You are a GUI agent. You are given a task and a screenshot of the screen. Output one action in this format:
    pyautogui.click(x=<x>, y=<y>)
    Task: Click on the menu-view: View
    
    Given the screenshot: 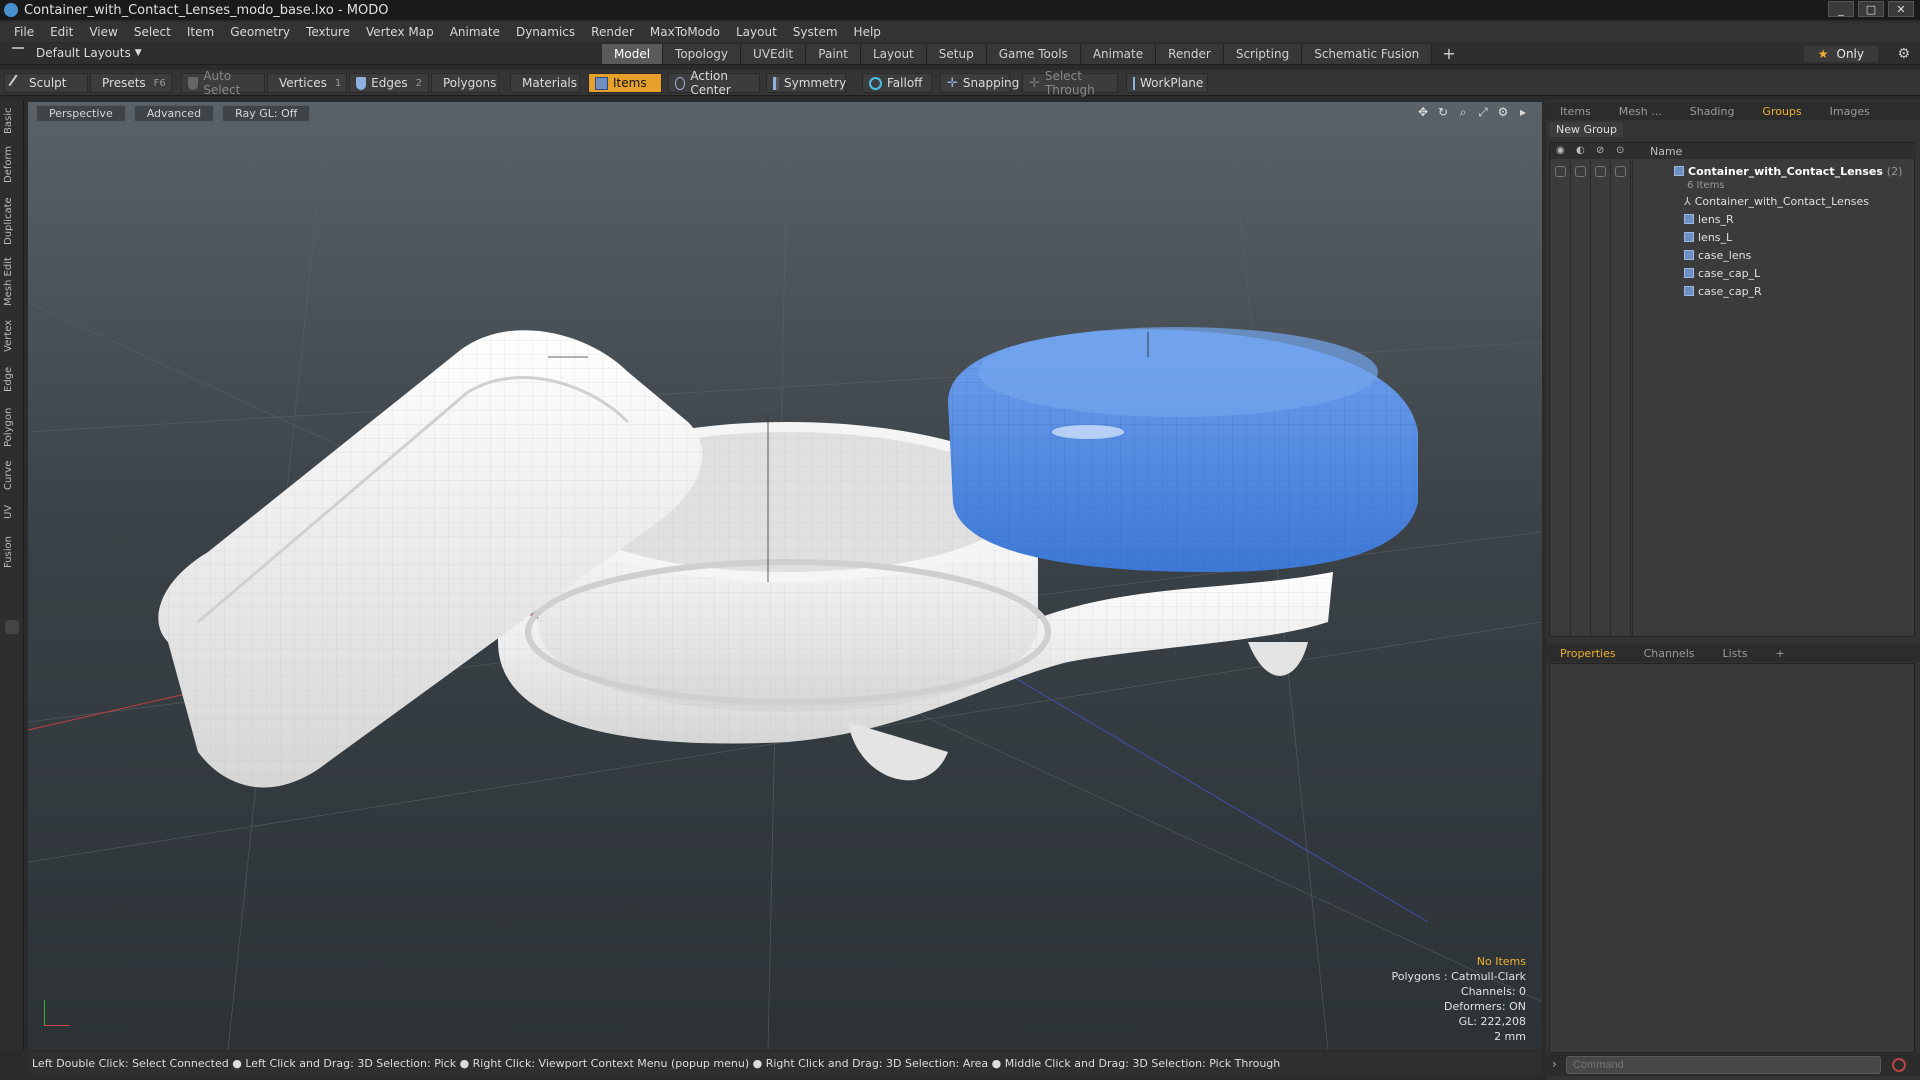 What is the action you would take?
    pyautogui.click(x=103, y=32)
    